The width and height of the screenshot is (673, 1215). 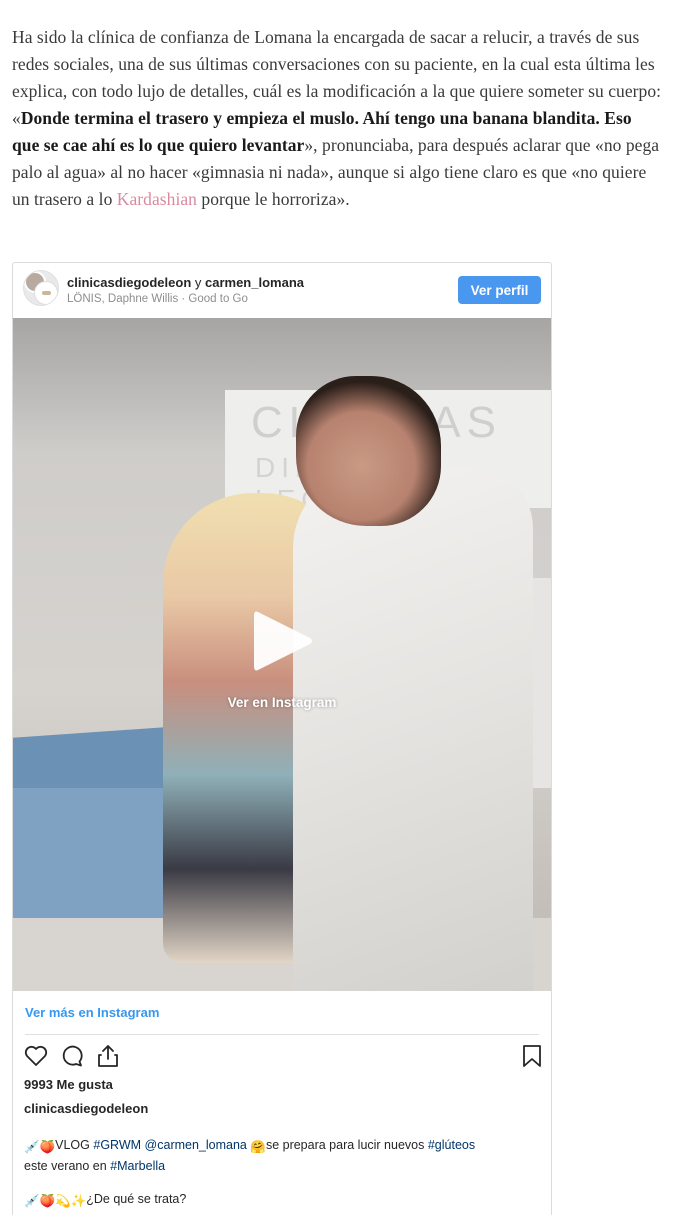 I want to click on avatar, so click(x=41, y=288).